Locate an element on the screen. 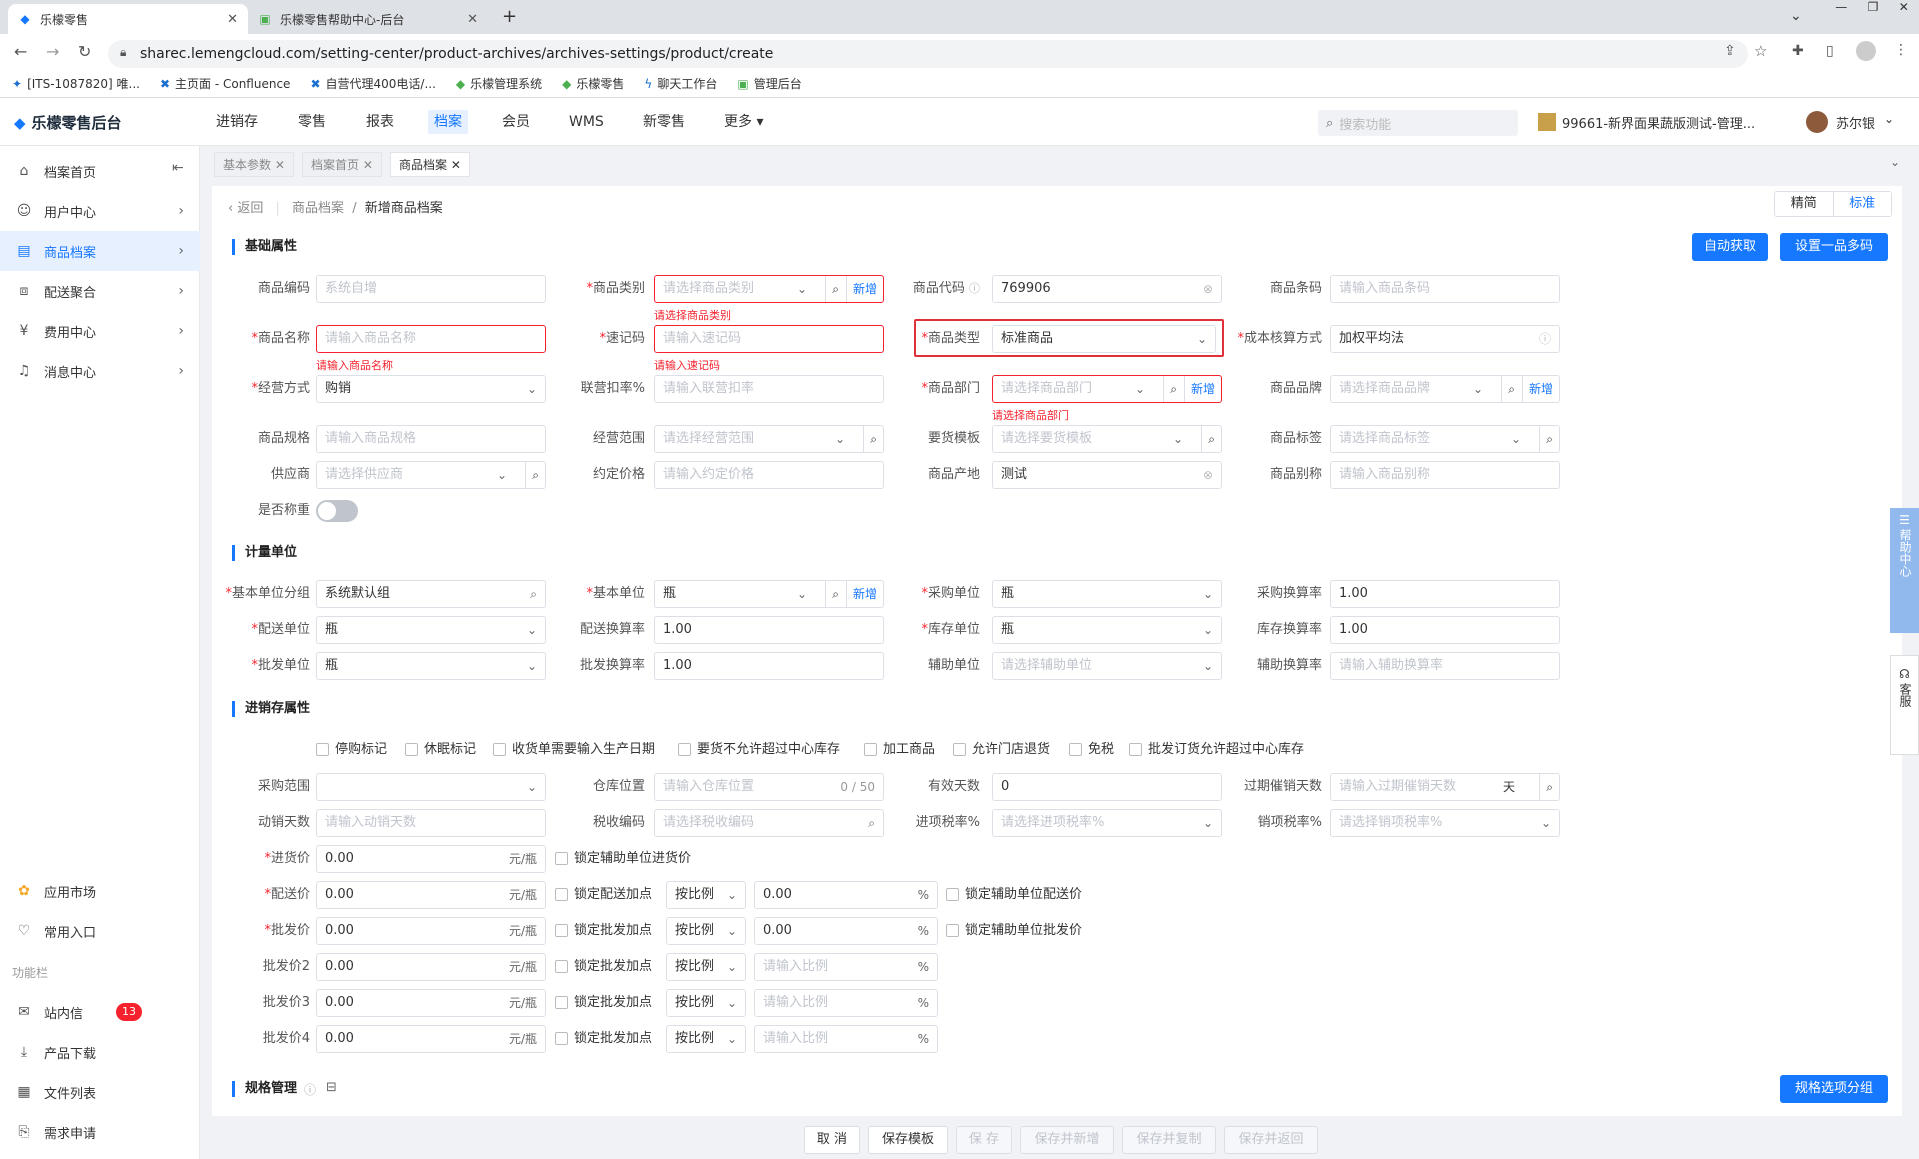 Image resolution: width=1919 pixels, height=1159 pixels. move-days-input: 请输入动销天数 is located at coordinates (431, 823).